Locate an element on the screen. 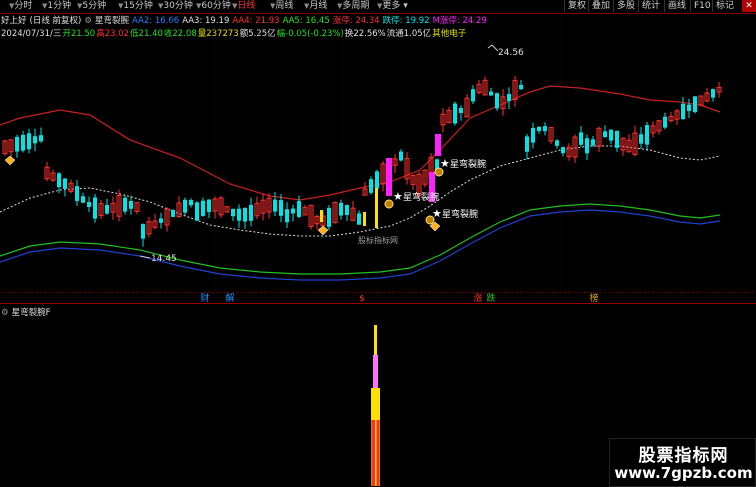 This screenshot has height=487, width=756. period-tab-label: 15分钟 is located at coordinates (138, 6).